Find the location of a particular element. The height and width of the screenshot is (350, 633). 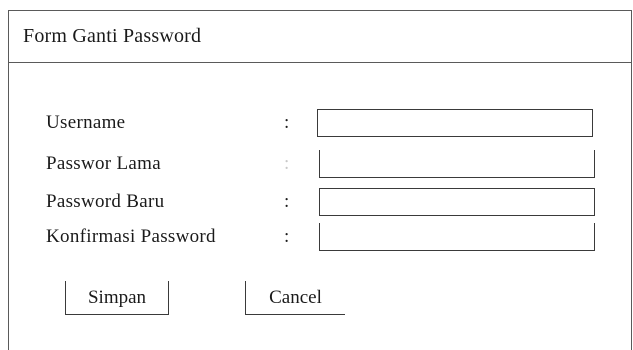

username-label: Username is located at coordinates (86, 122).